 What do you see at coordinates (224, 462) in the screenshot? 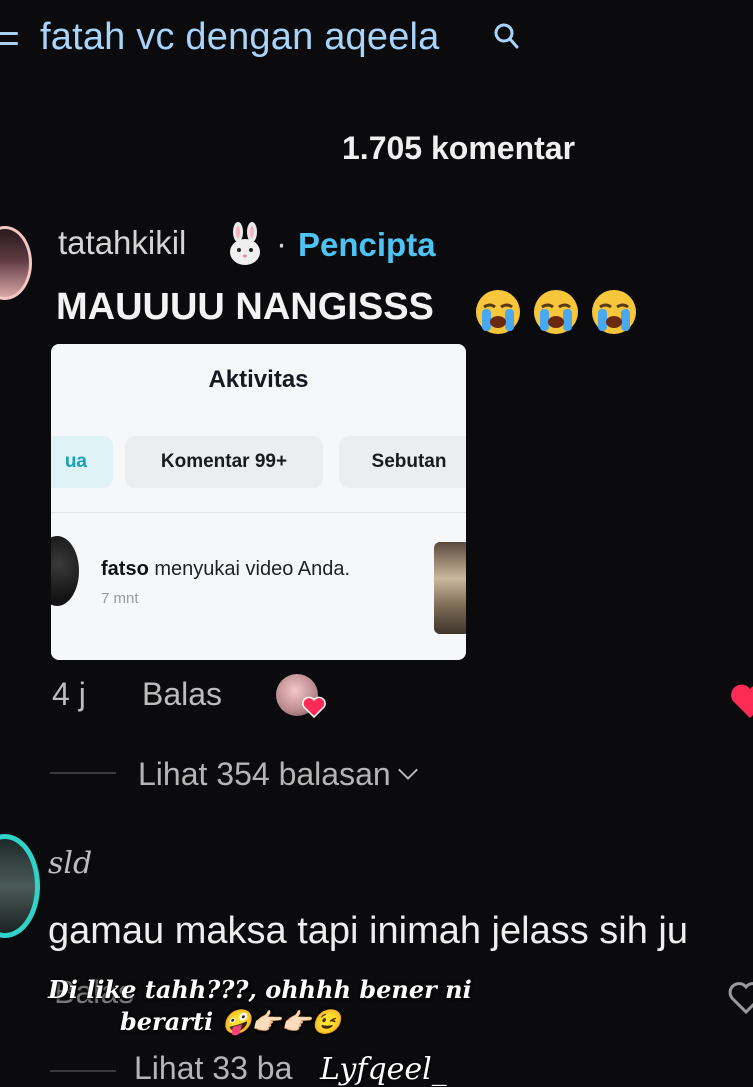
I see `embed-tab-comments: Komentar 99+` at bounding box center [224, 462].